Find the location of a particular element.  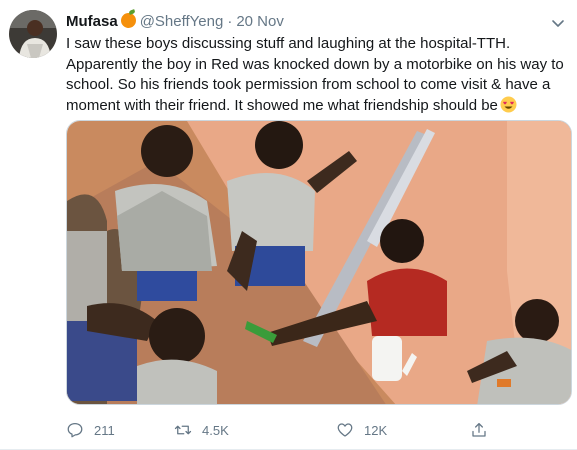

tweet-header: Mufasa @SheffYeng · 20 Nov is located at coordinates (175, 22).